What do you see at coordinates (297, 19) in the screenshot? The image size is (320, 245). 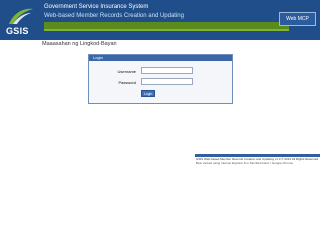 I see `web-mcp-button: Web MCP` at bounding box center [297, 19].